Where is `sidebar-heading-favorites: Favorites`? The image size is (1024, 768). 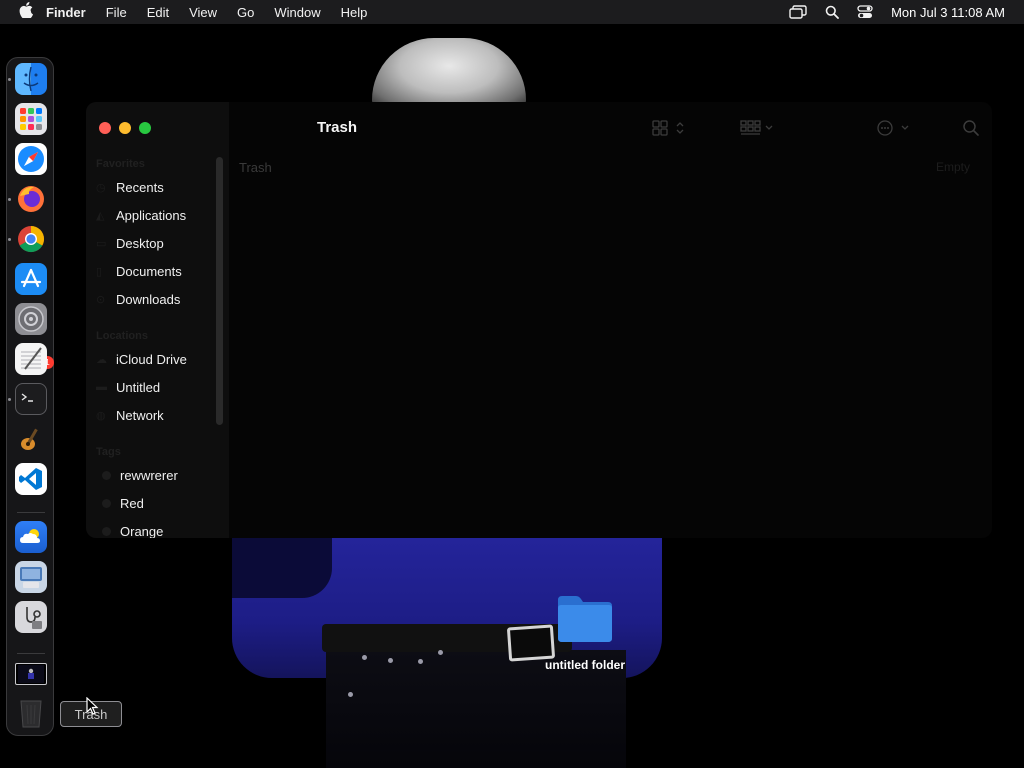 sidebar-heading-favorites: Favorites is located at coordinates (120, 164).